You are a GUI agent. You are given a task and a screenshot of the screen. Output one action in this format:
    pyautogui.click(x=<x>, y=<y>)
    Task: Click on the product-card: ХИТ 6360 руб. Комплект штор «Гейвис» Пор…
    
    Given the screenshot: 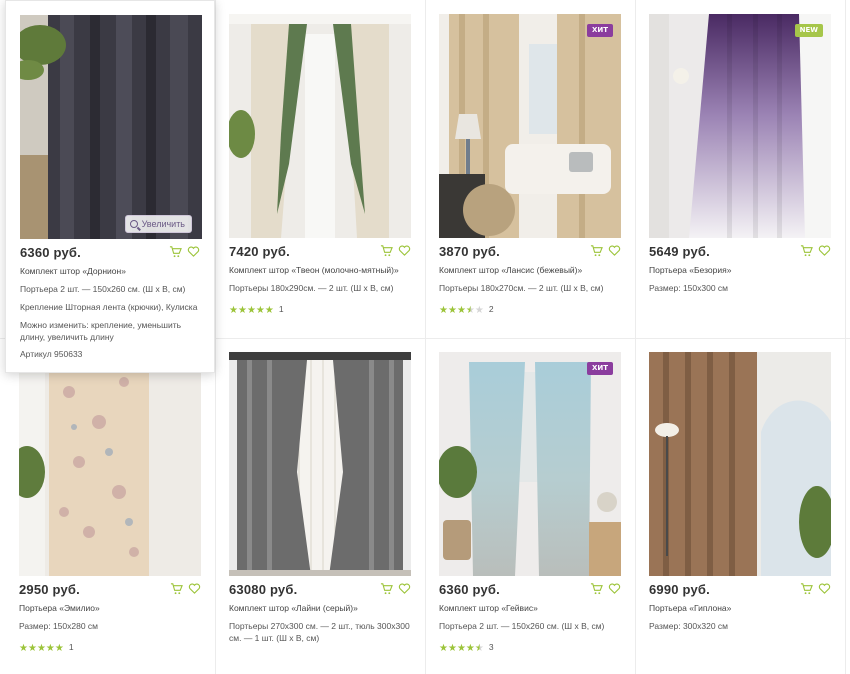 What is the action you would take?
    pyautogui.click(x=530, y=506)
    